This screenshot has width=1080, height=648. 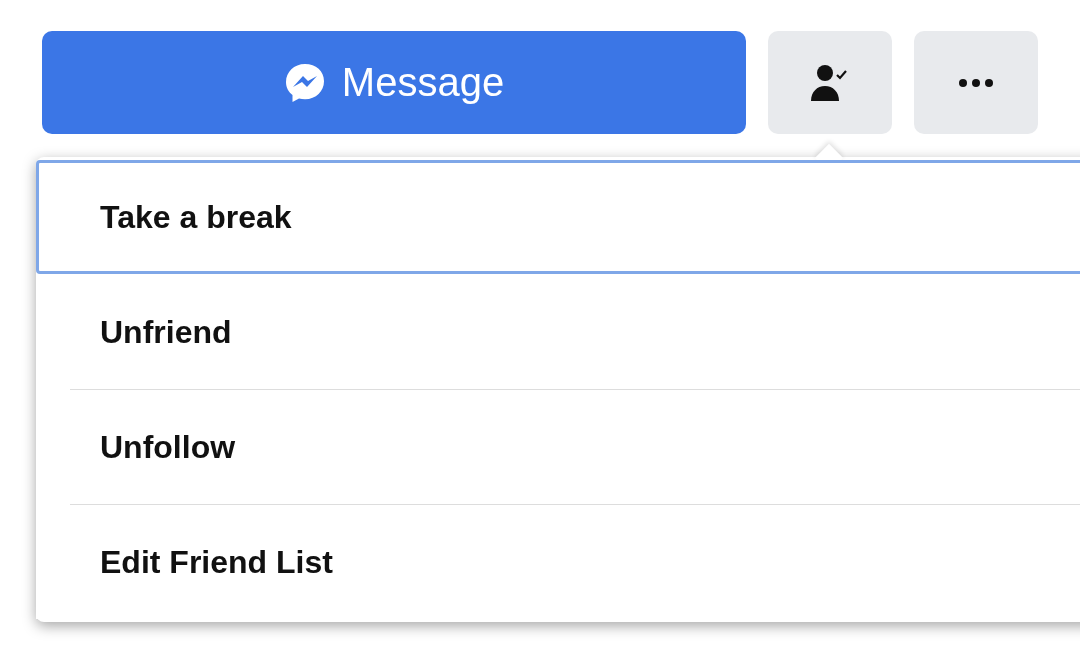 I want to click on more-icon, so click(x=976, y=82).